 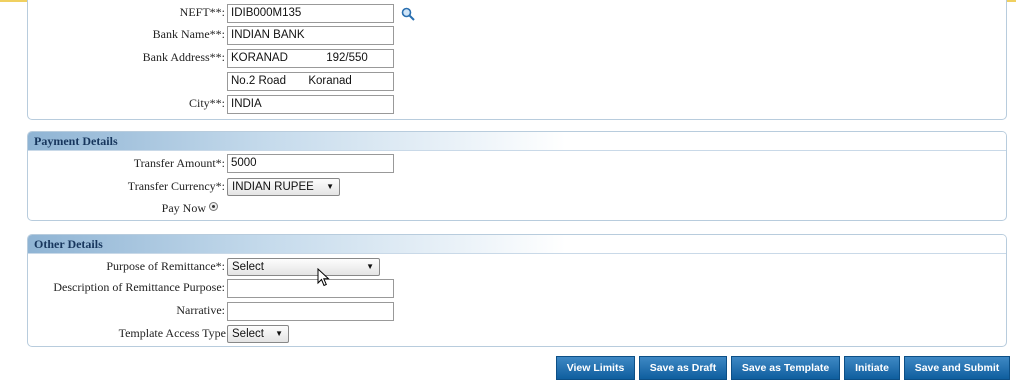 I want to click on view-limits-button: View Limits, so click(x=595, y=368).